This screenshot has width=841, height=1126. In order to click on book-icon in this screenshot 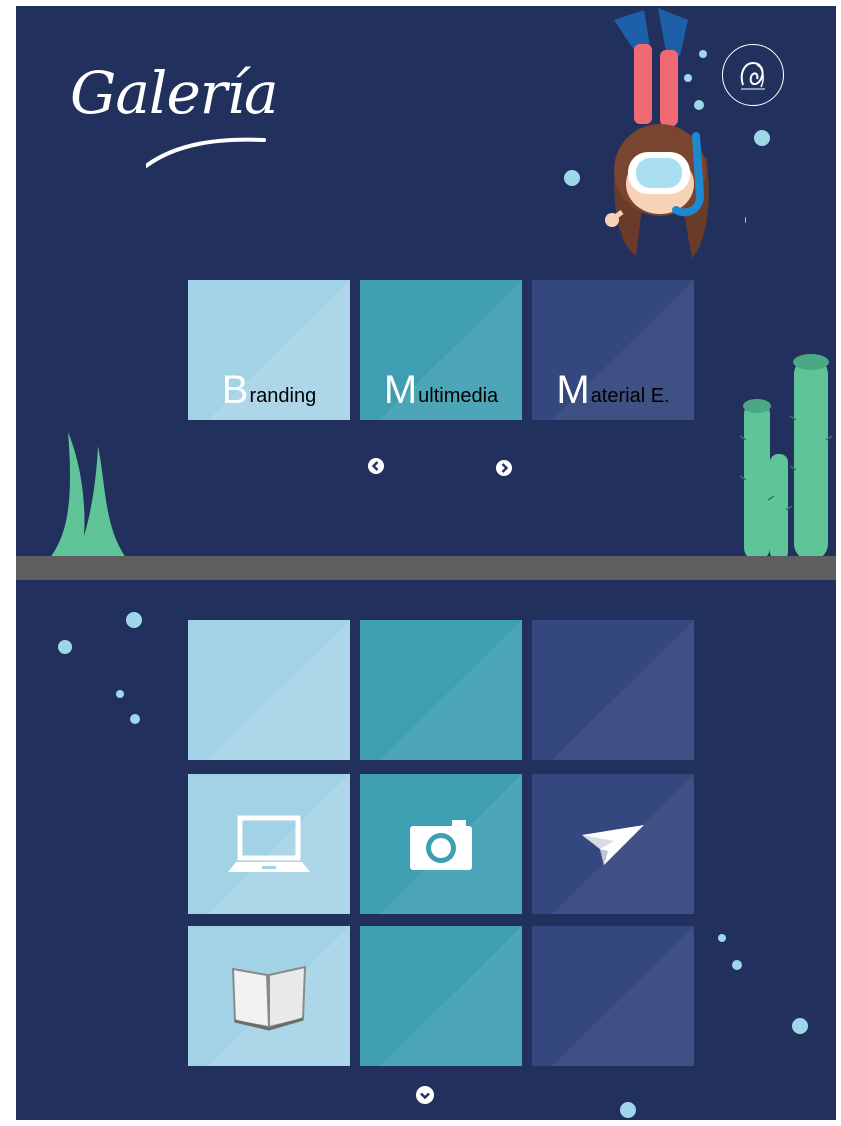, I will do `click(269, 996)`.